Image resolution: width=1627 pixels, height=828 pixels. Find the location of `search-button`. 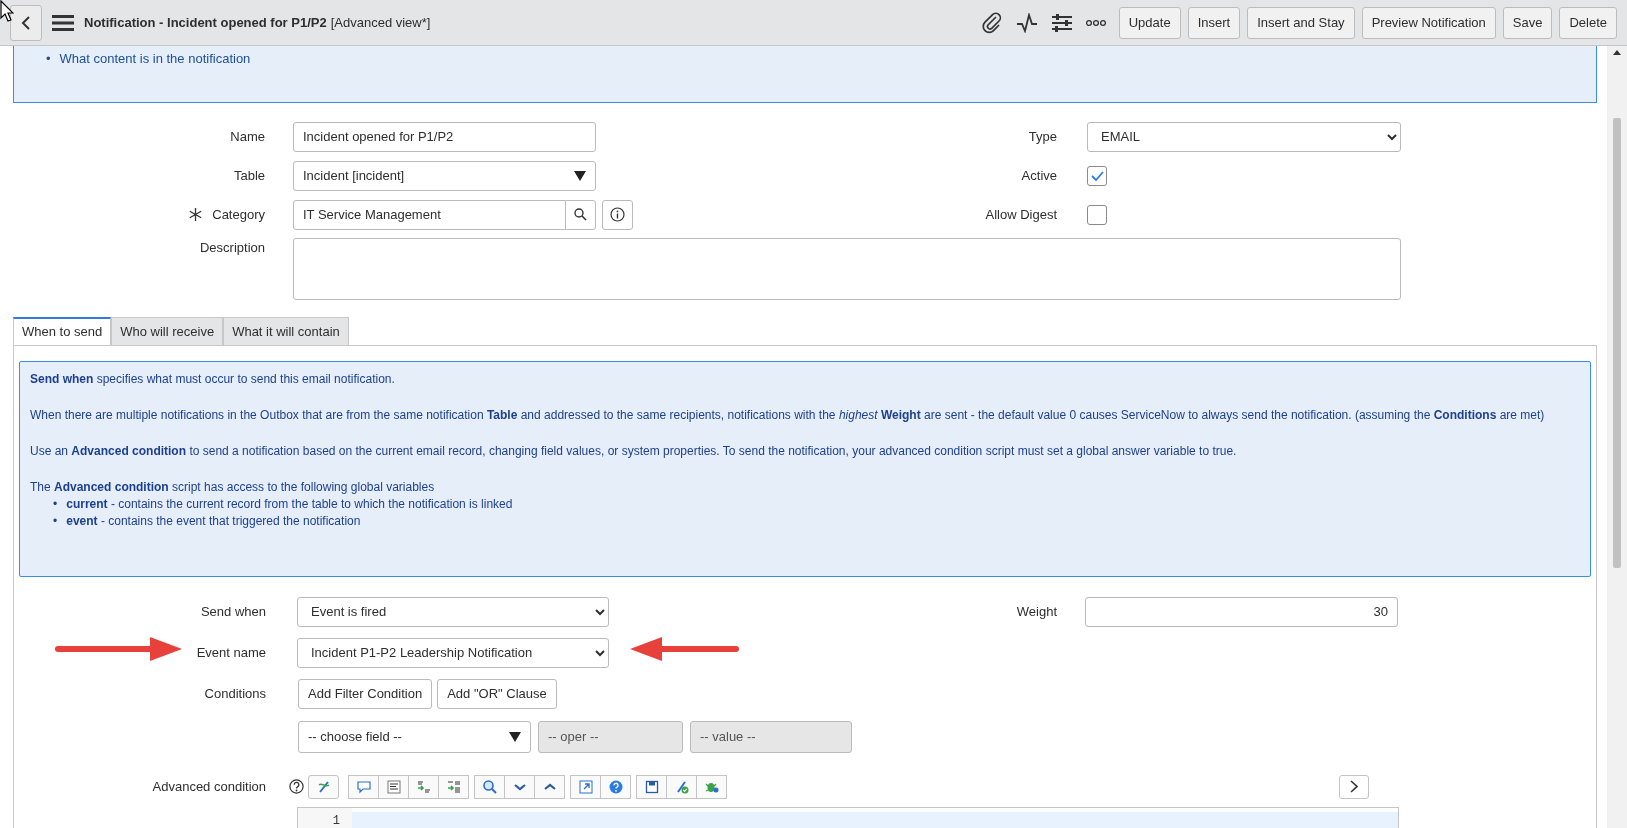

search-button is located at coordinates (580, 214).